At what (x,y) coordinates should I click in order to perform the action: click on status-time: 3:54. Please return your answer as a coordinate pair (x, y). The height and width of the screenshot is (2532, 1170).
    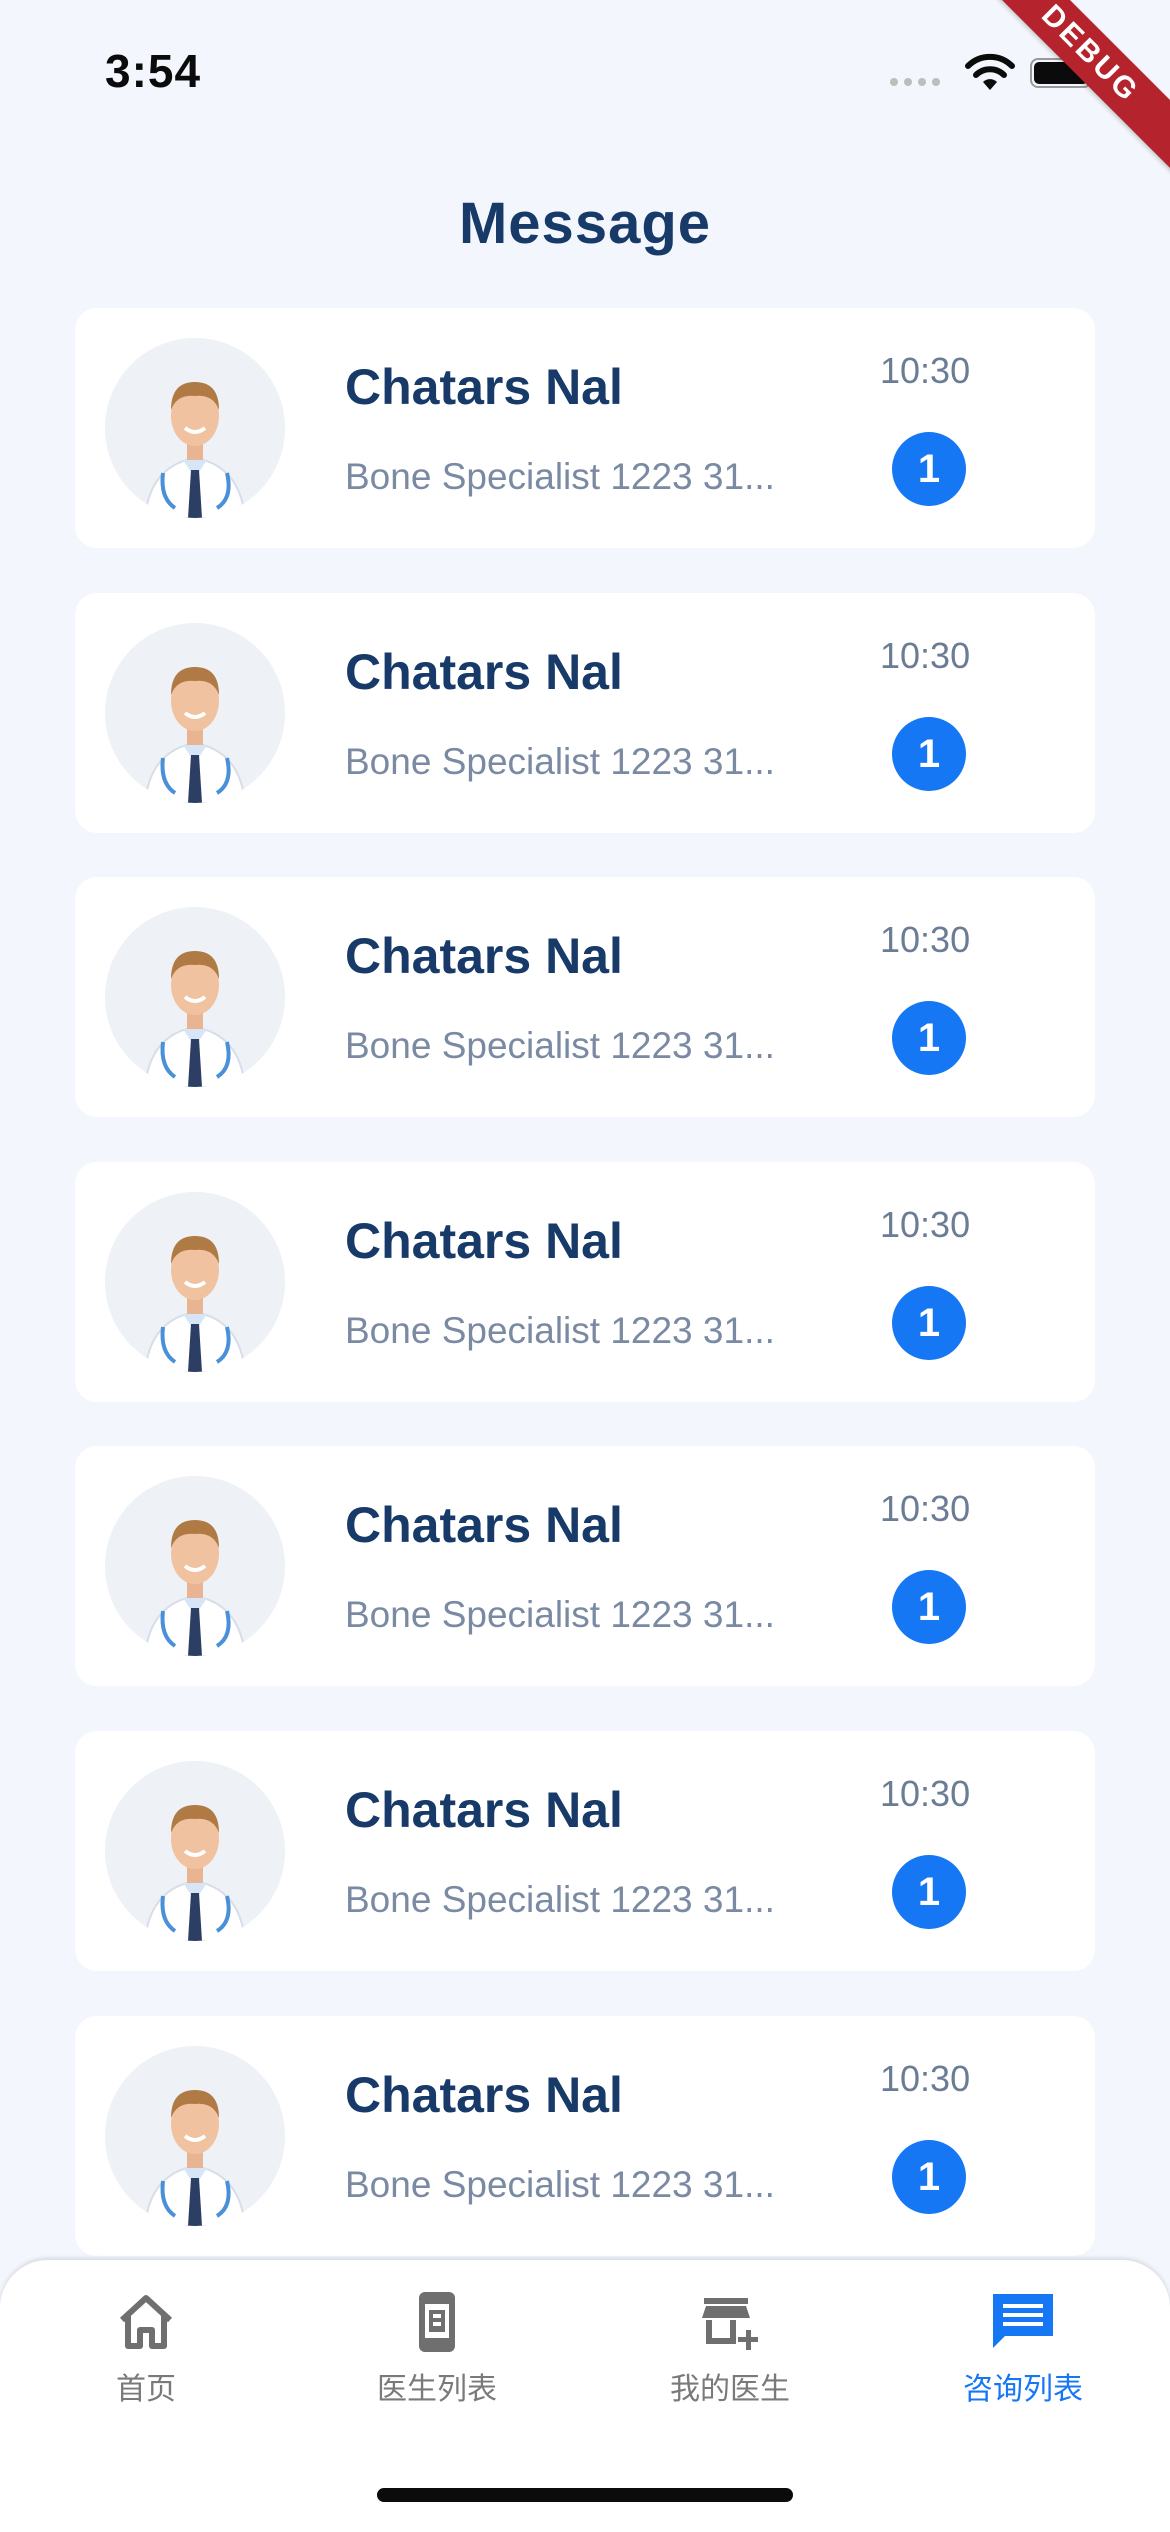
    Looking at the image, I should click on (153, 71).